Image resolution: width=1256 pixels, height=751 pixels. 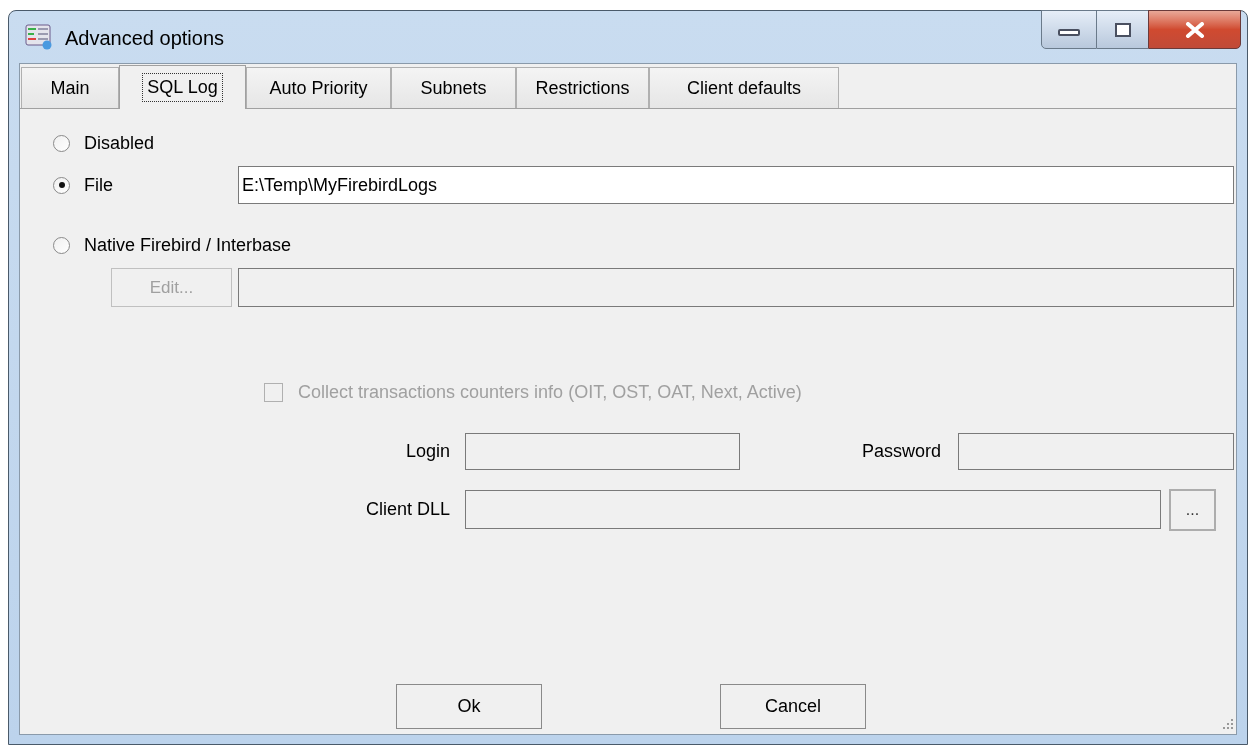 I want to click on maximize-button, so click(x=1122, y=29).